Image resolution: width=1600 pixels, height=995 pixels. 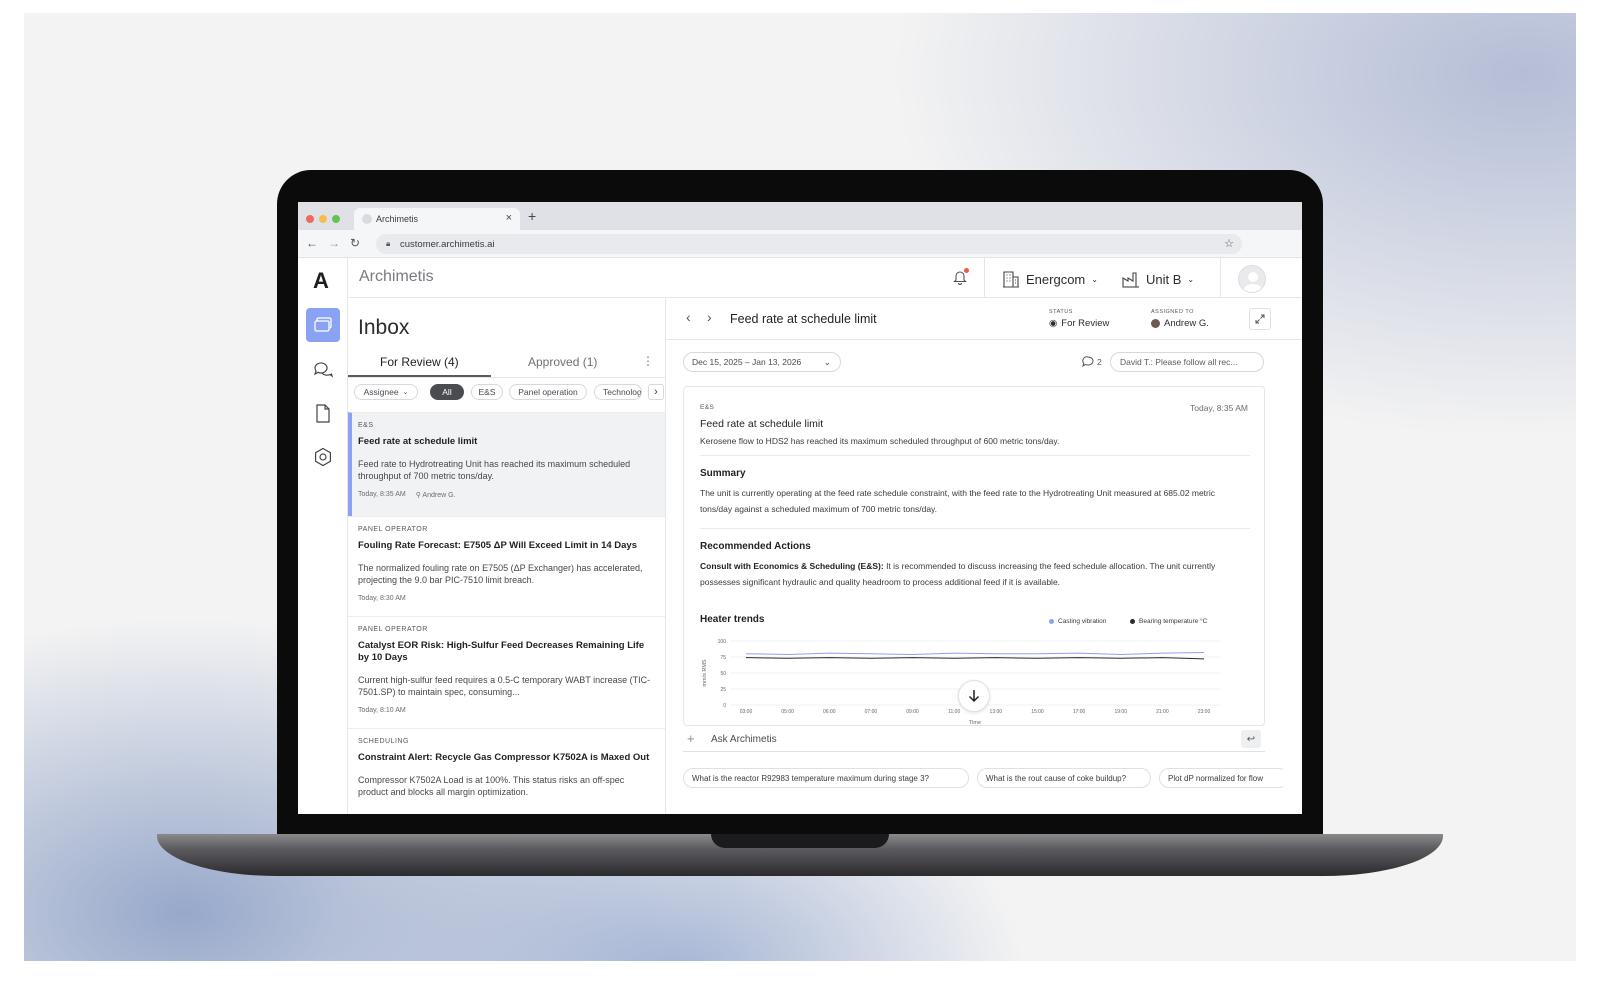 I want to click on back-icon: ←, so click(x=312, y=243).